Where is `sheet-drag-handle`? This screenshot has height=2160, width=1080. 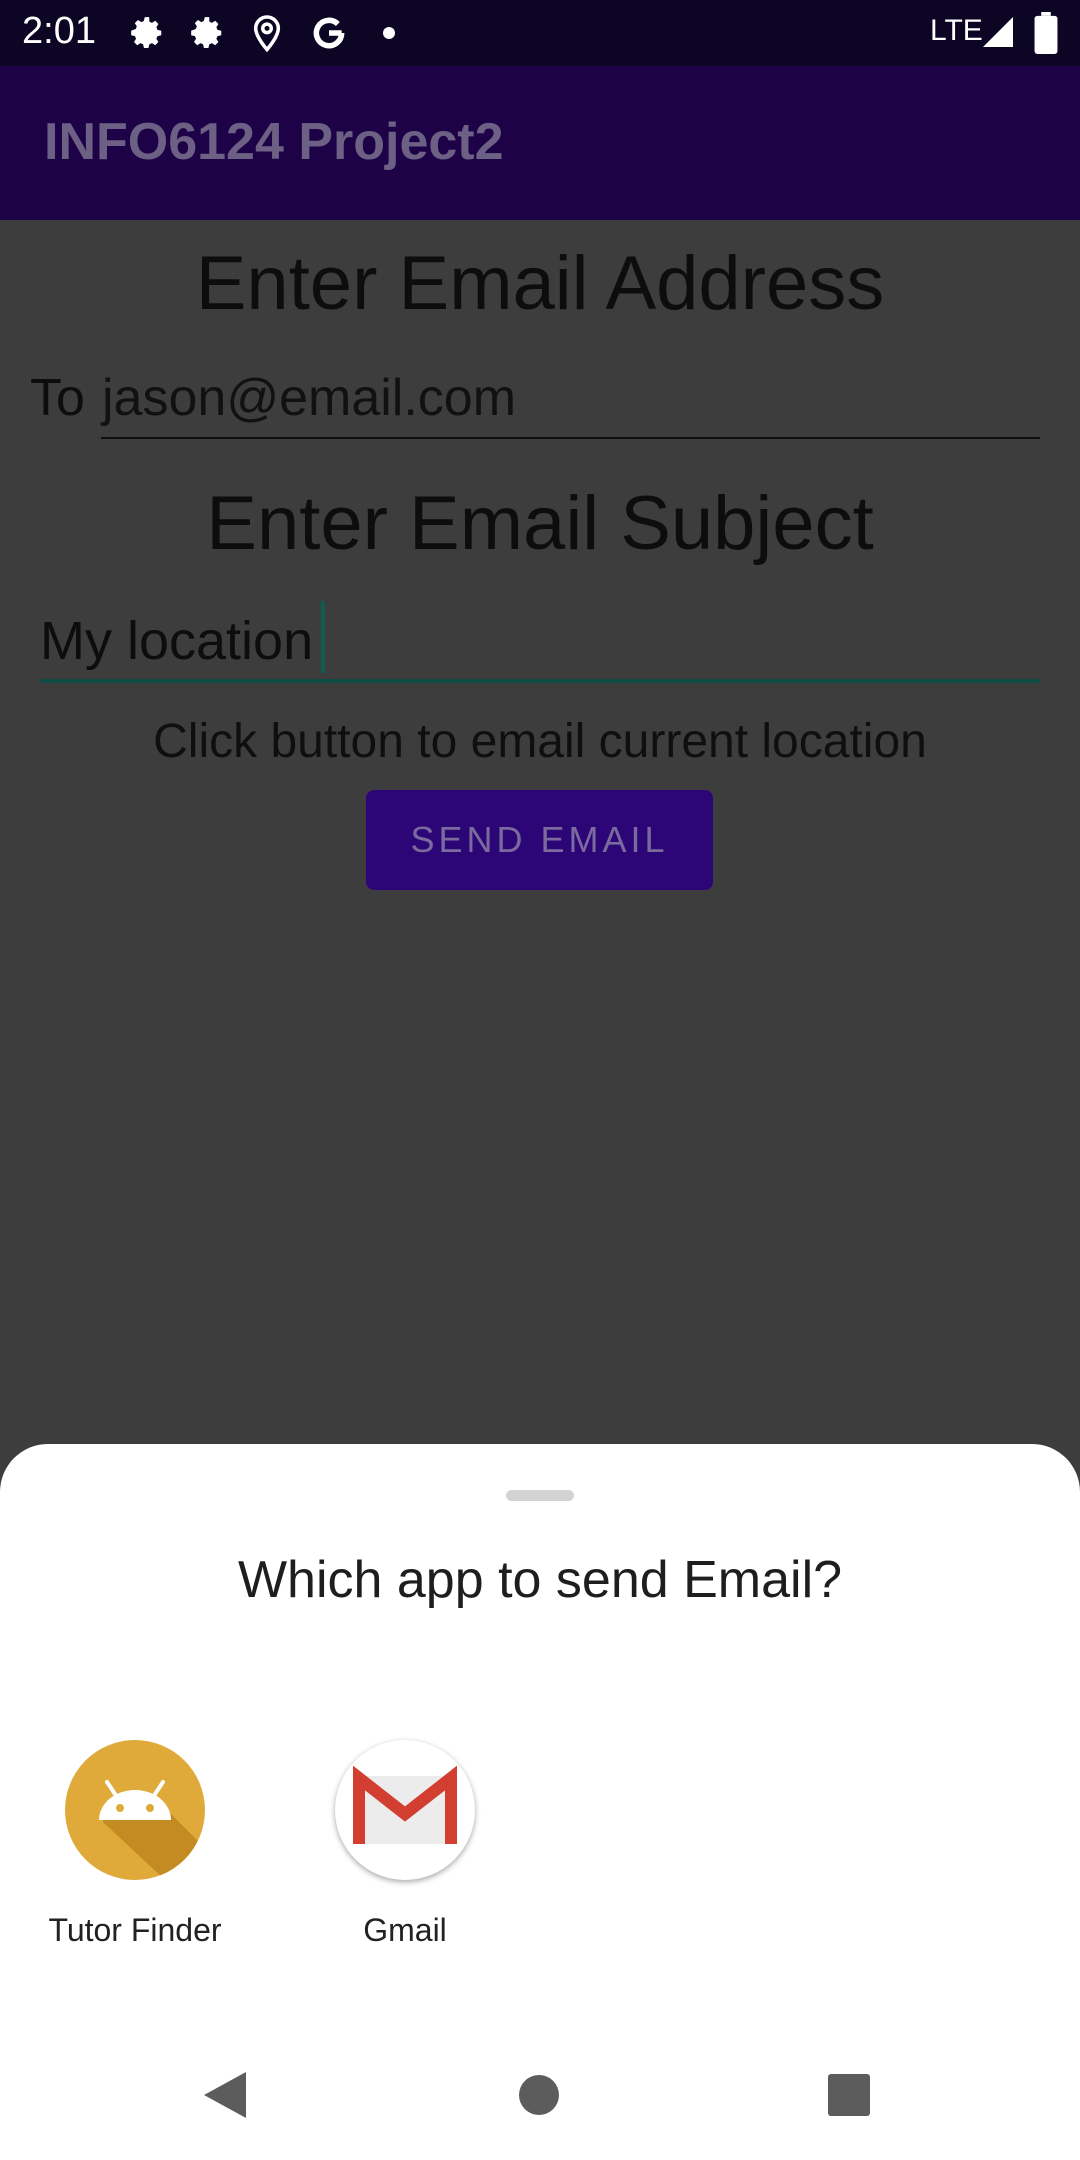 sheet-drag-handle is located at coordinates (540, 1495).